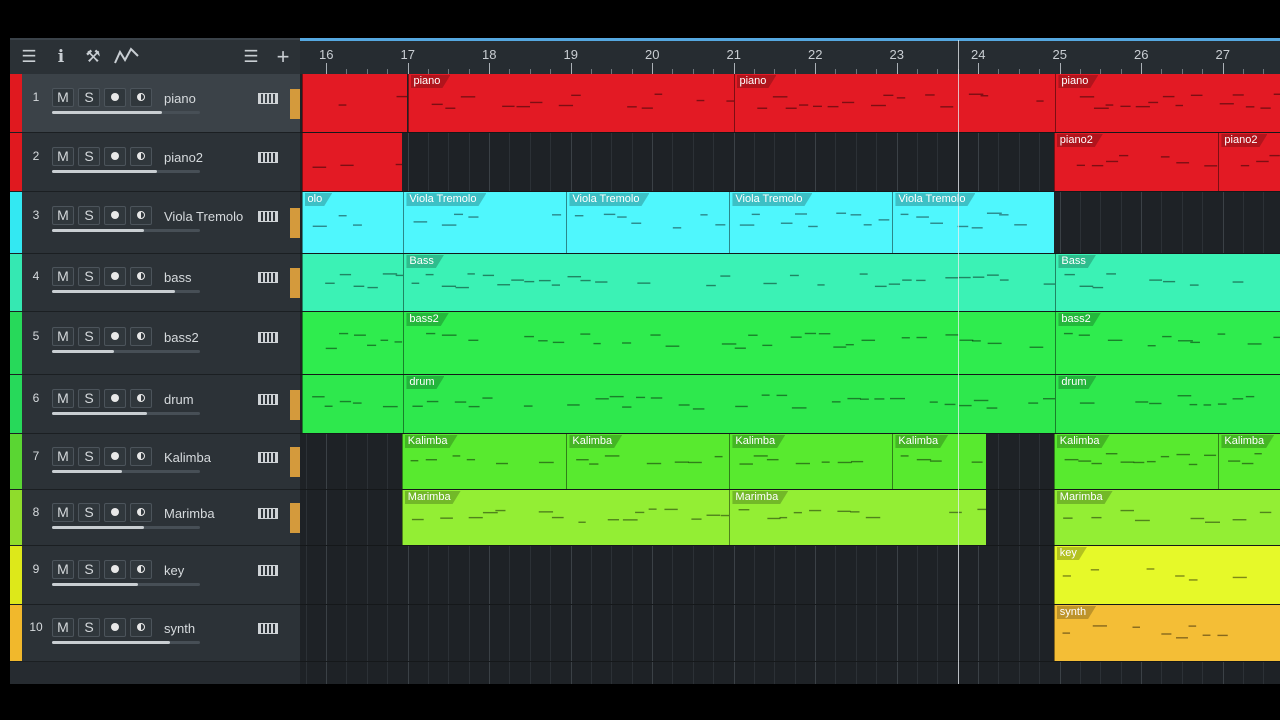 The height and width of the screenshot is (720, 1280). I want to click on wrench-icon: ⚒, so click(93, 57).